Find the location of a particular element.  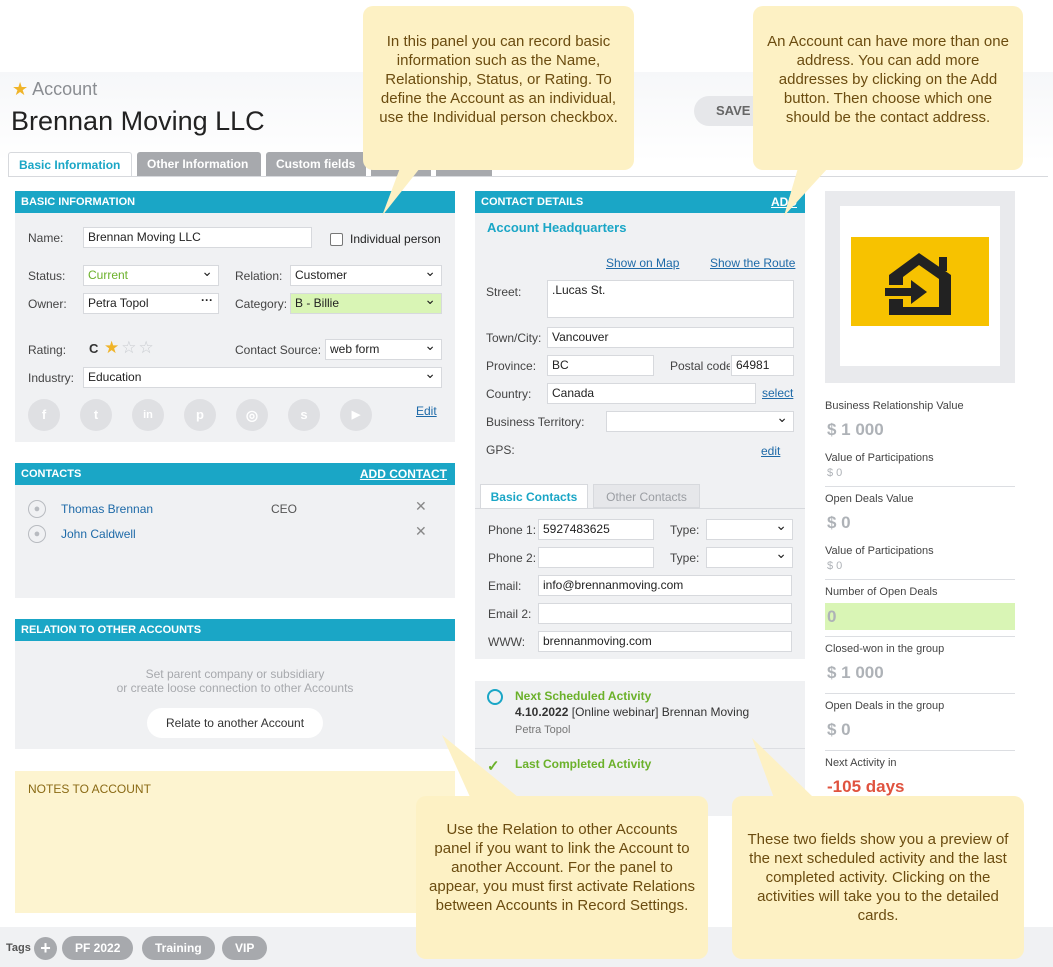

page-title: Brennan Moving LLC is located at coordinates (138, 121).